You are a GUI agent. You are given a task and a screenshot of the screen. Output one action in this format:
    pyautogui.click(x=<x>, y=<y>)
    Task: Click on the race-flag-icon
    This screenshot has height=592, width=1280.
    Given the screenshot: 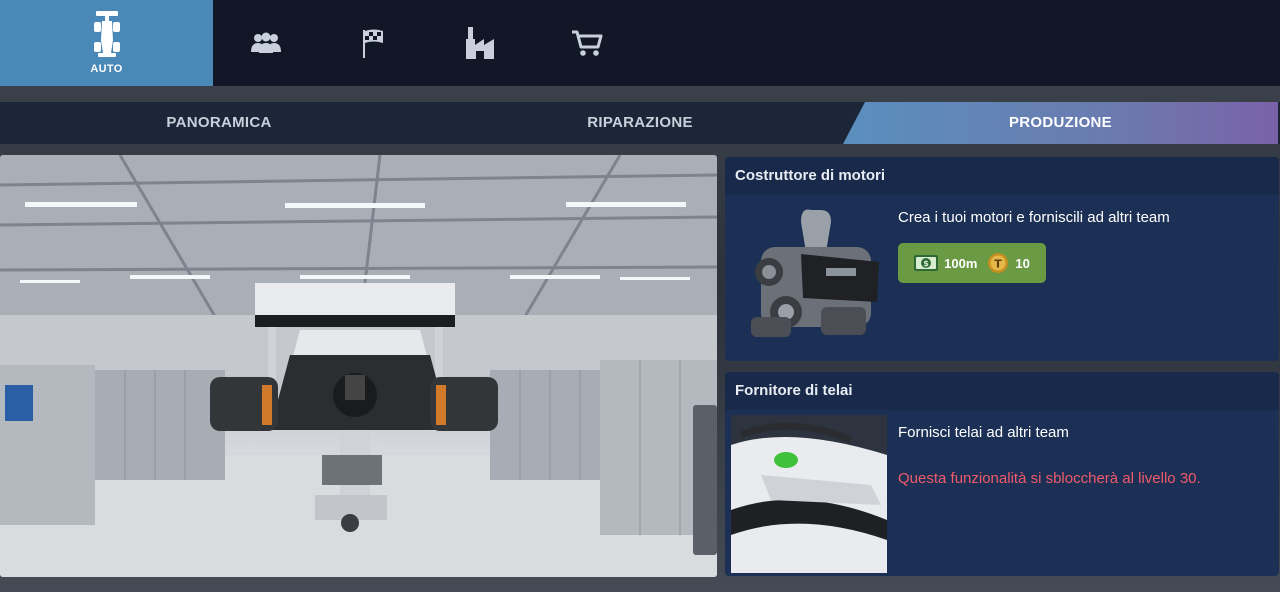 What is the action you would take?
    pyautogui.click(x=373, y=43)
    